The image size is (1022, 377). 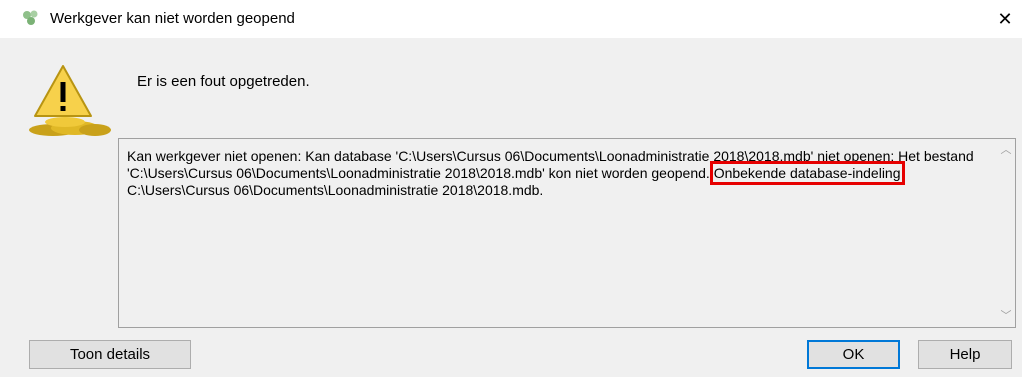 What do you see at coordinates (1005, 19) in the screenshot?
I see `close-button: ✕` at bounding box center [1005, 19].